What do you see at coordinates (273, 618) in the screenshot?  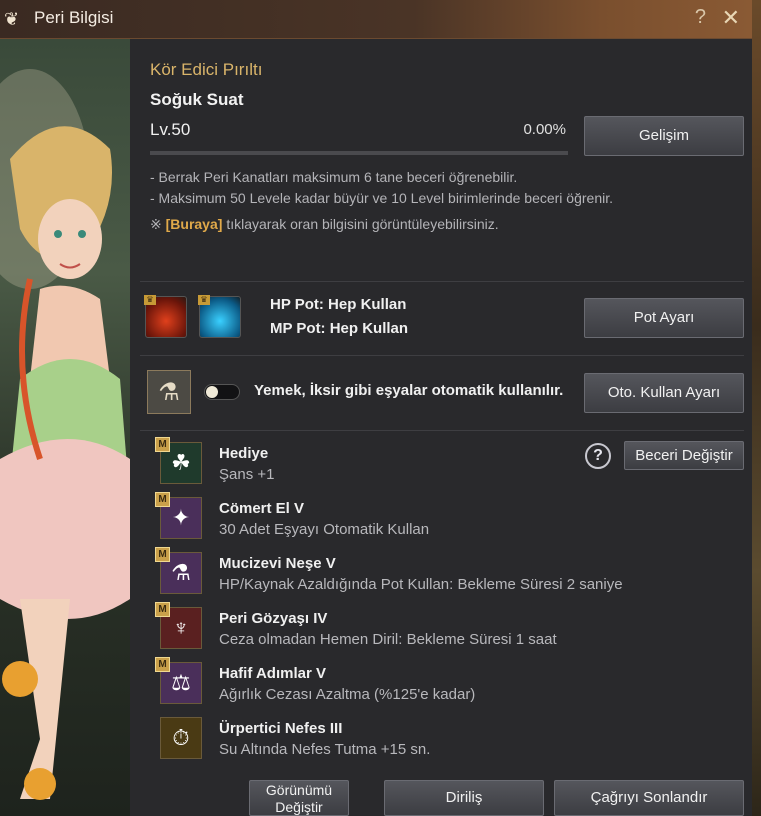 I see `skill-title: Peri Gözyaşı IV` at bounding box center [273, 618].